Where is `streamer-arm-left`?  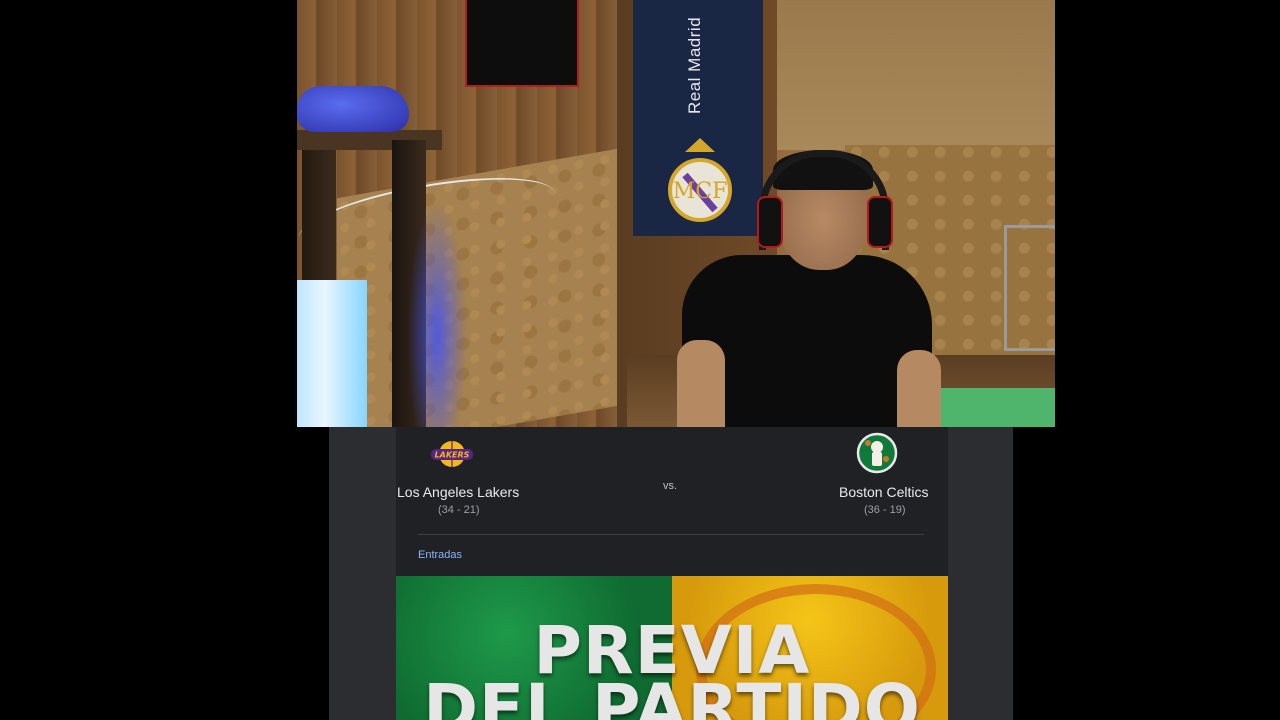 streamer-arm-left is located at coordinates (701, 383).